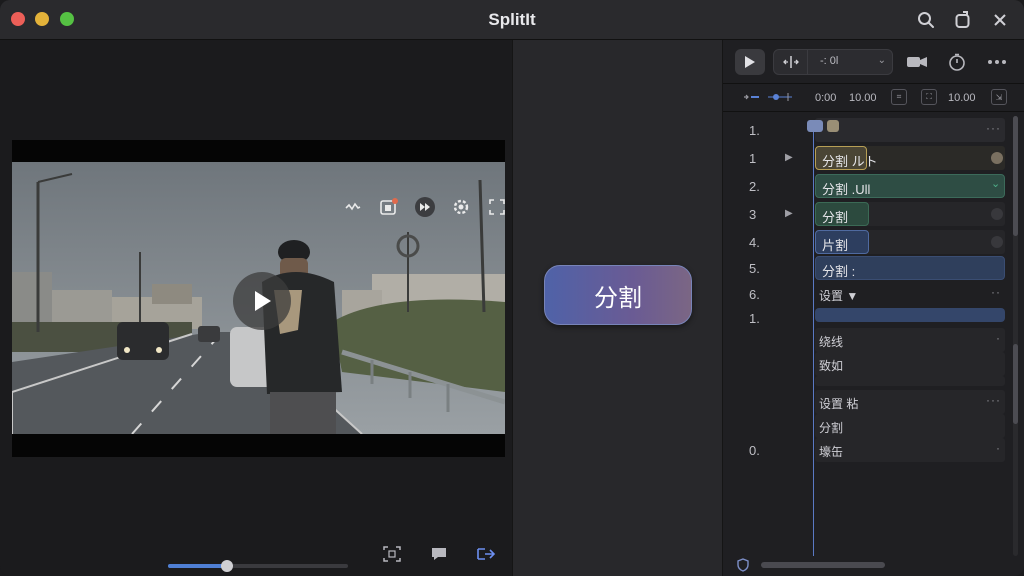 The width and height of the screenshot is (1024, 576). I want to click on row-number: 3, so click(753, 214).